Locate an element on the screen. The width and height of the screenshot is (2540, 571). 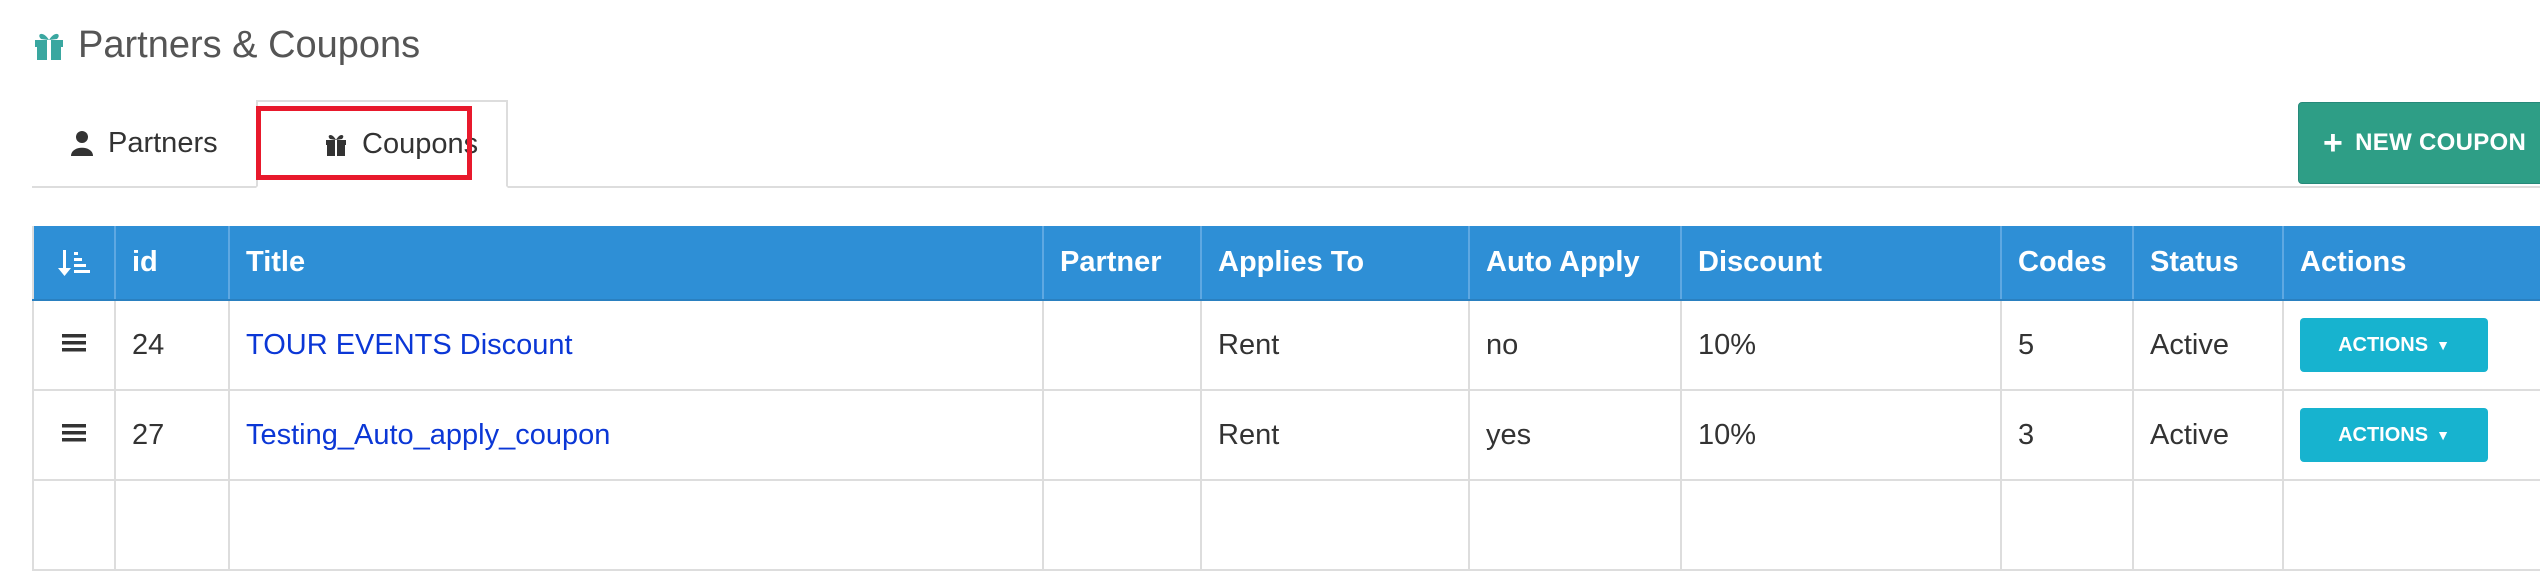
new-coupon-button: + NEW COUPON is located at coordinates (2419, 143).